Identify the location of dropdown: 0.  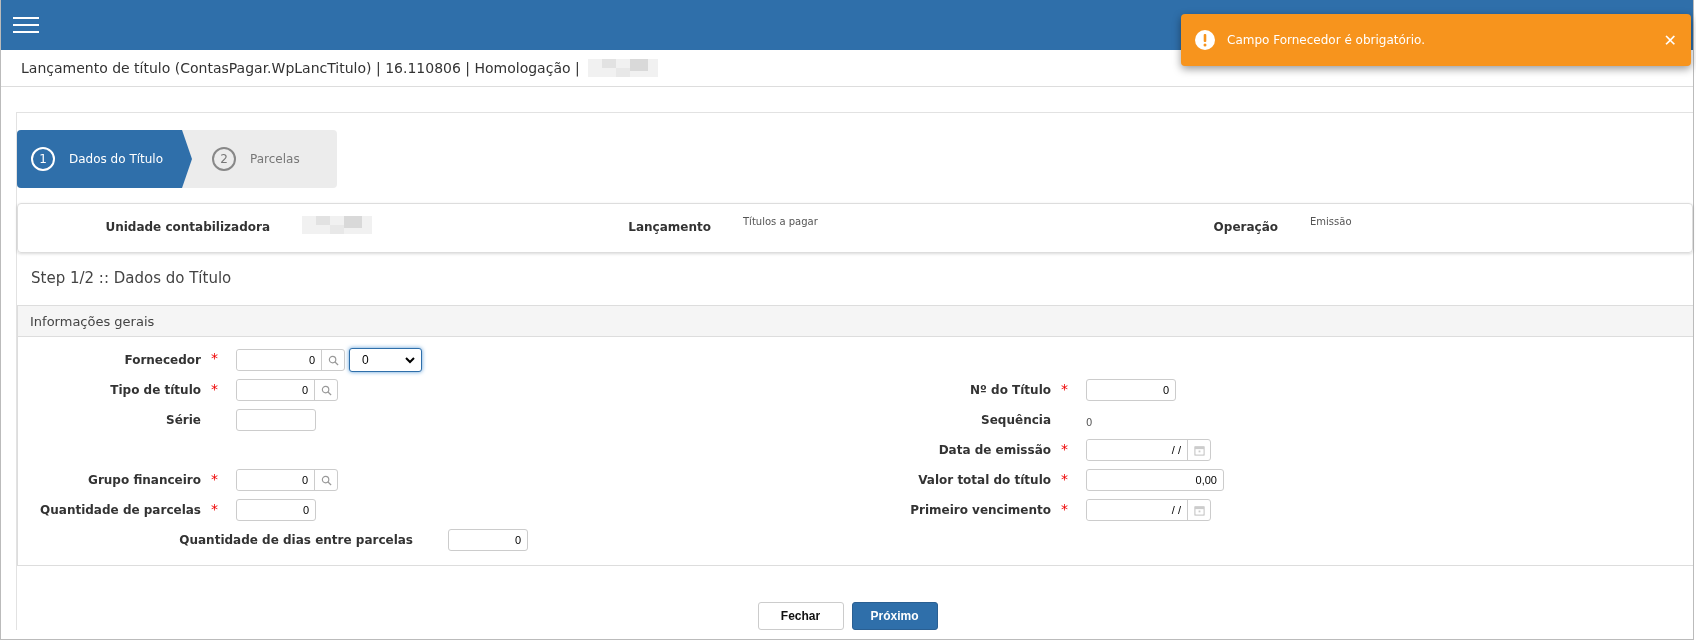
(385, 360).